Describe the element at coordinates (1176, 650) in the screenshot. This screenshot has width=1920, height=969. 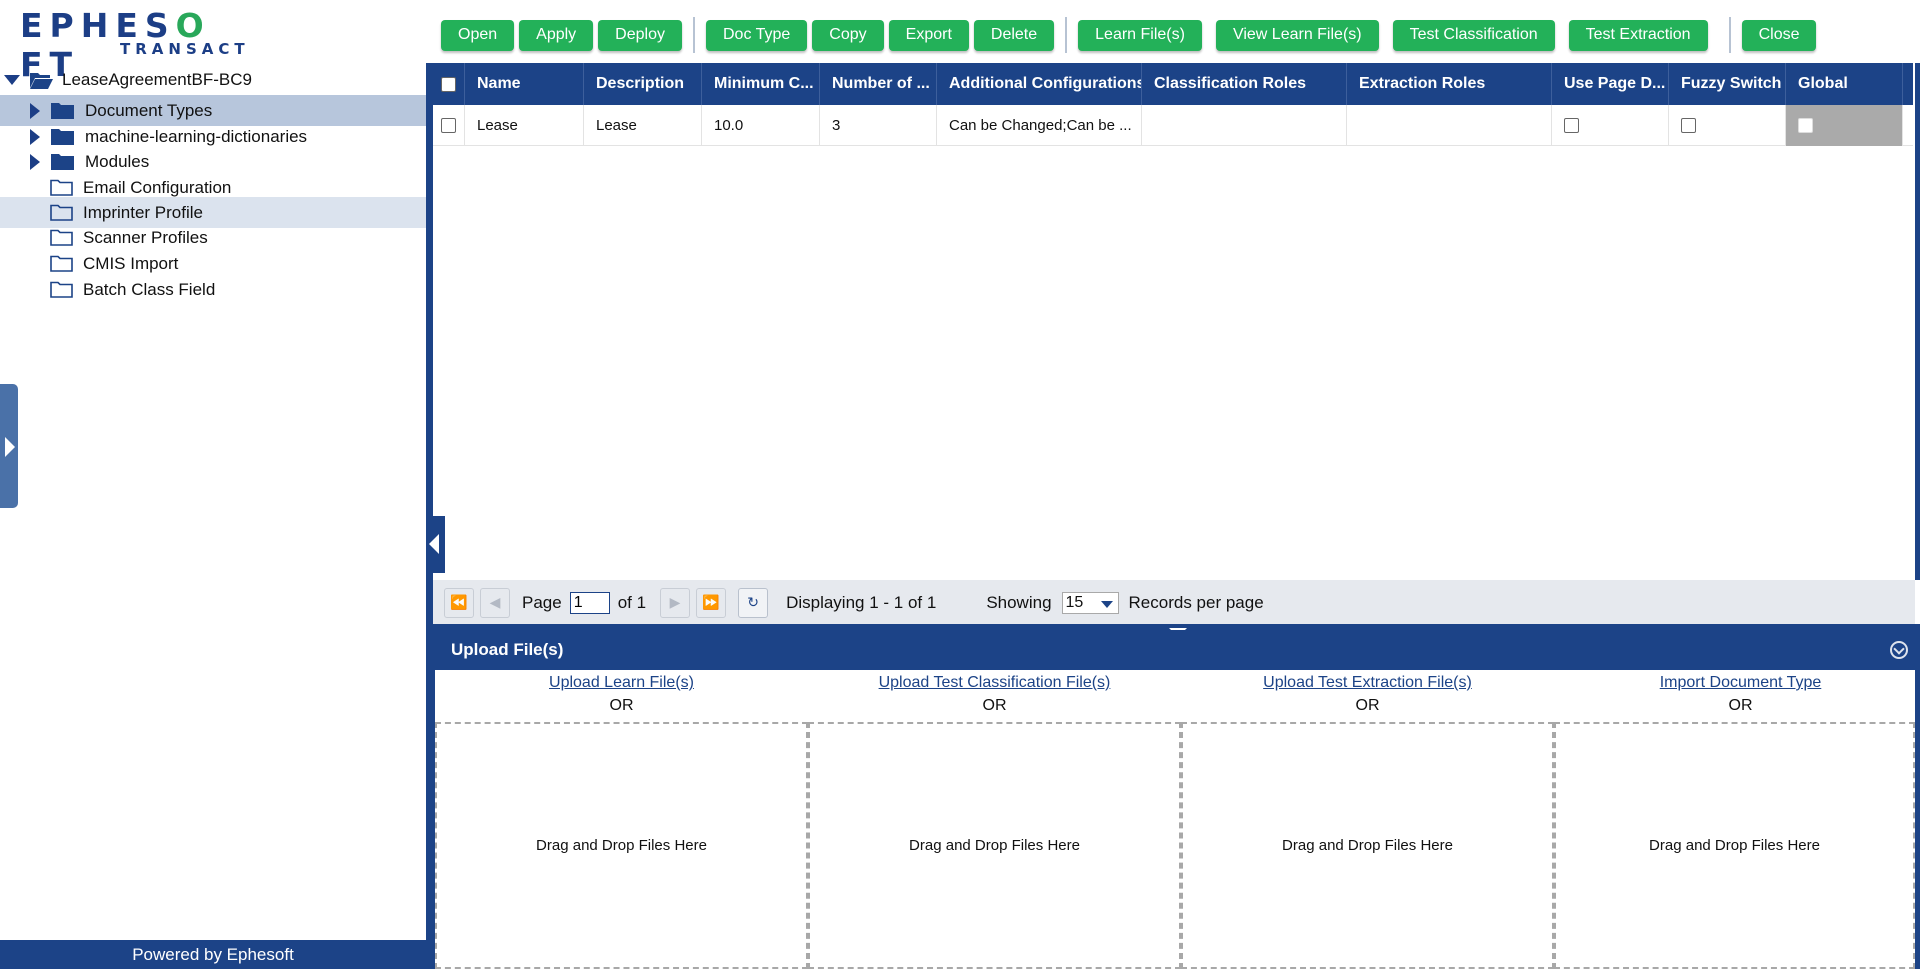
I see `upload-files-header: Upload File(s)` at that location.